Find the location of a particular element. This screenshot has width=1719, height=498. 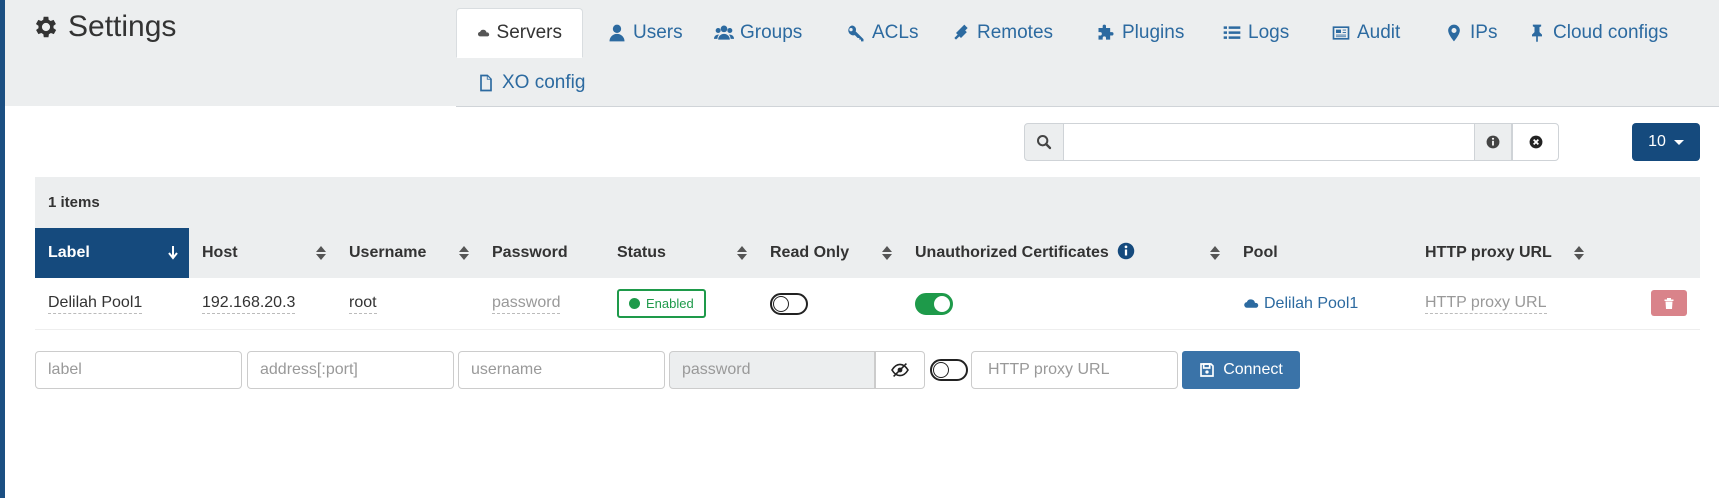

tab-cloud-configs: Cloud configs is located at coordinates (1597, 33).